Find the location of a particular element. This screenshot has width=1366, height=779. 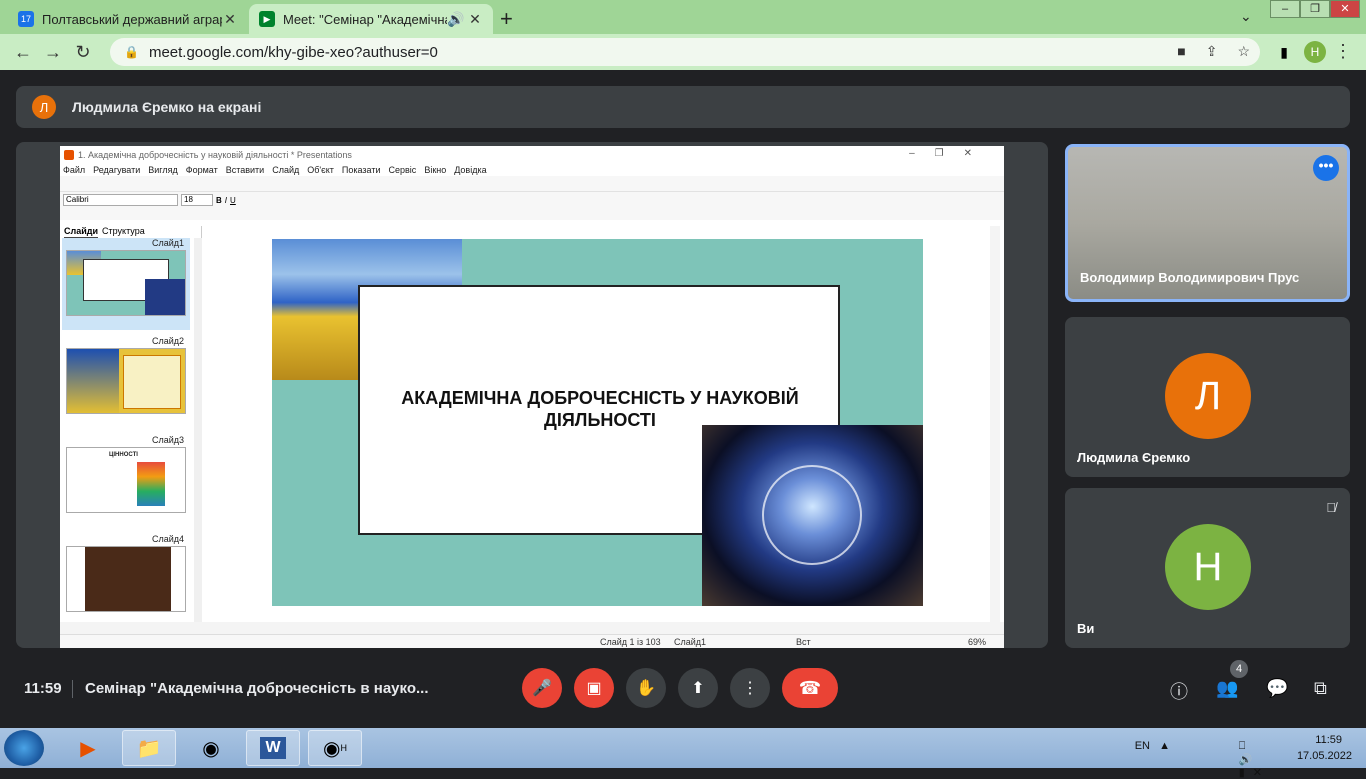

url-text: meet.google.com/khy-gibe-xeo?authuser=0 is located at coordinates (293, 52).